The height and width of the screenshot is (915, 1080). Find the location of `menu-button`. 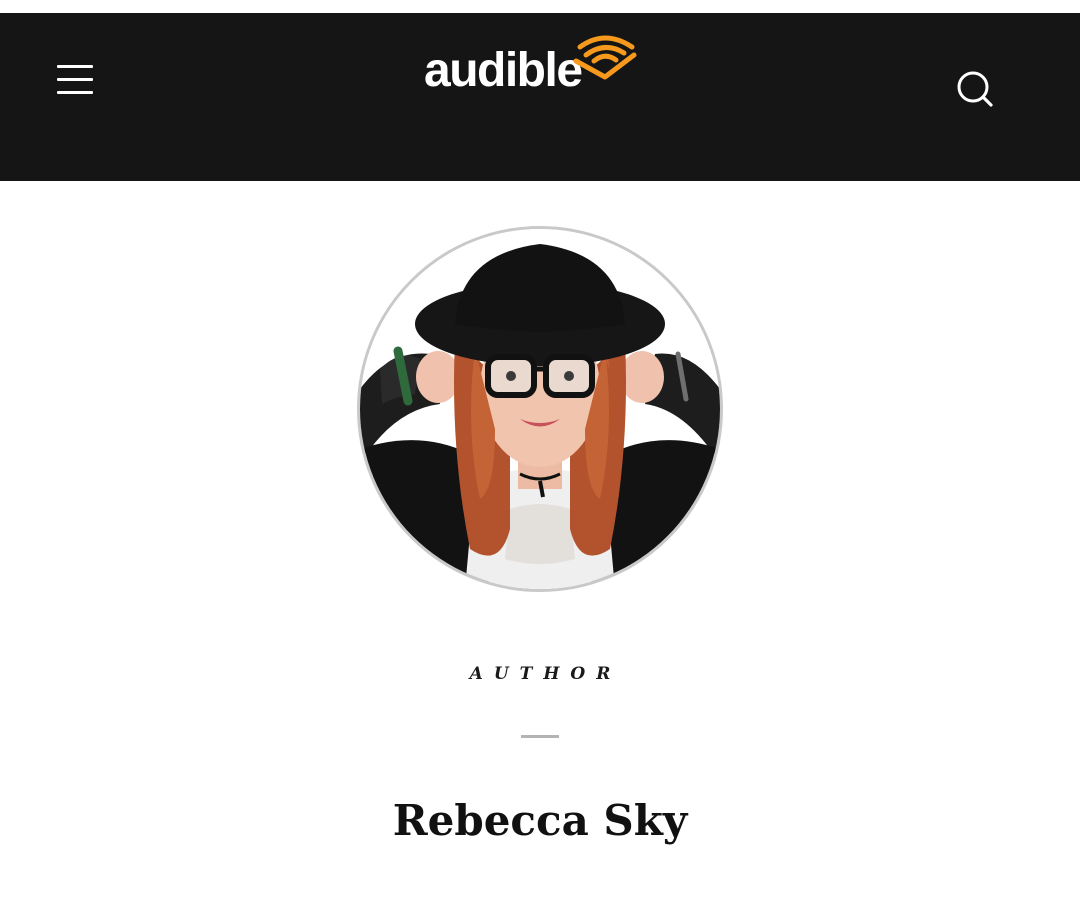

menu-button is located at coordinates (75, 81).